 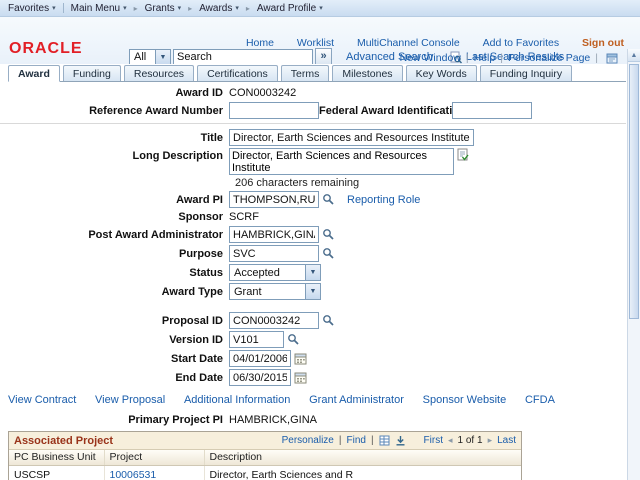 I want to click on award-pi-label: Award PI, so click(x=199, y=199).